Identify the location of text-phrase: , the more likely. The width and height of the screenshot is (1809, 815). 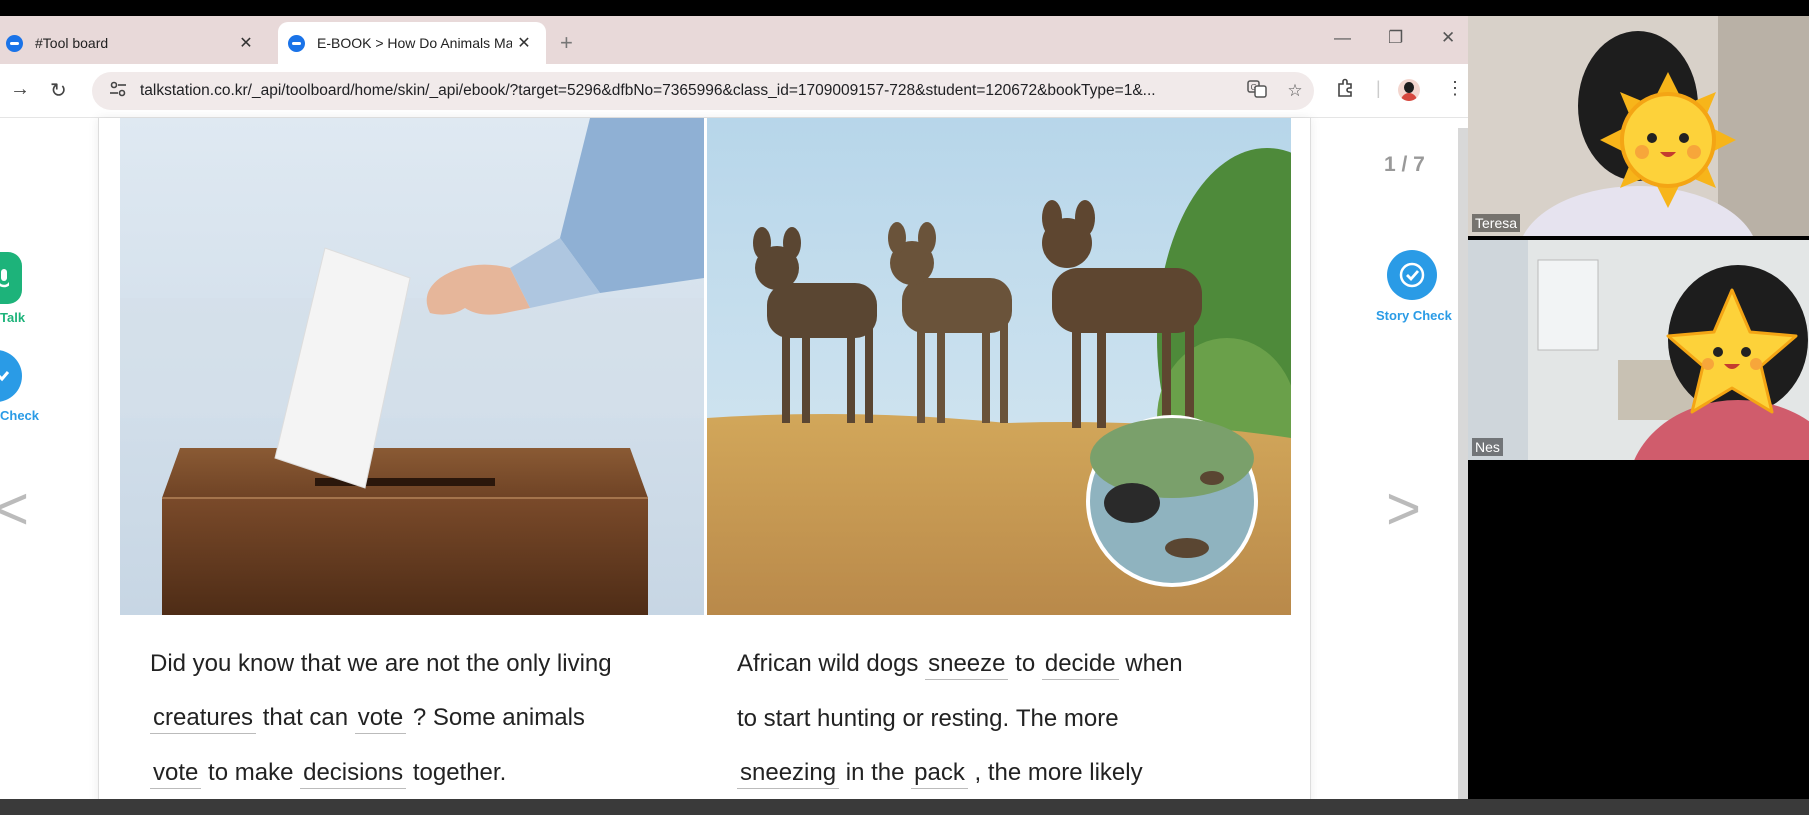
(1058, 772).